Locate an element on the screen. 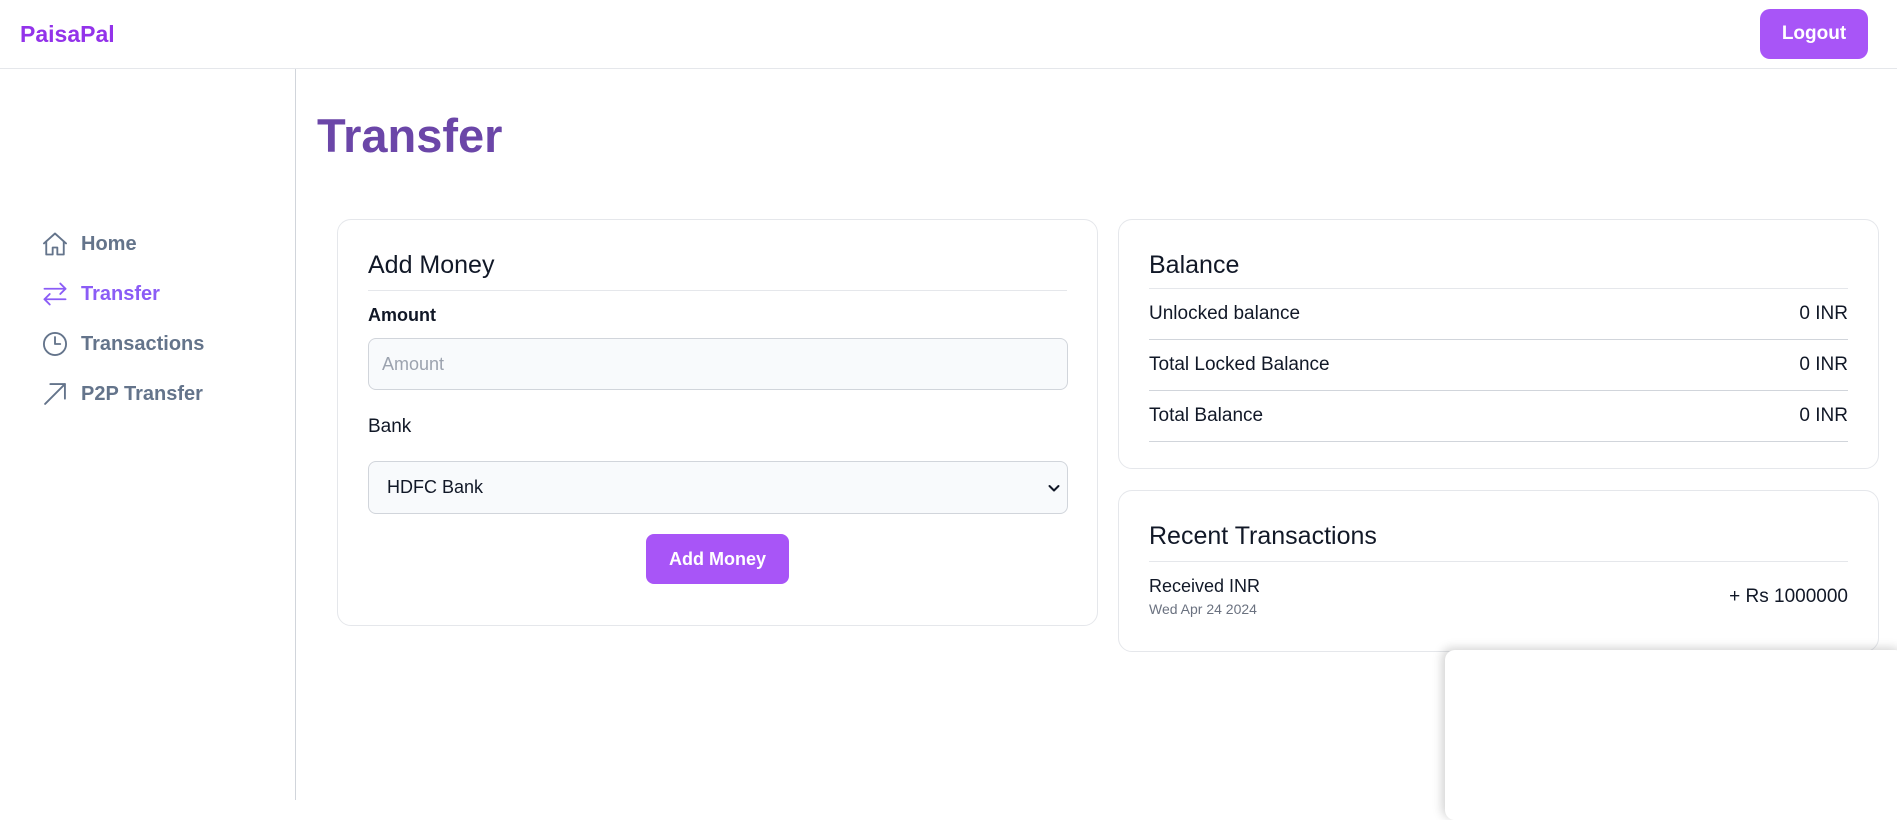 The image size is (1897, 820). amount-input is located at coordinates (718, 364).